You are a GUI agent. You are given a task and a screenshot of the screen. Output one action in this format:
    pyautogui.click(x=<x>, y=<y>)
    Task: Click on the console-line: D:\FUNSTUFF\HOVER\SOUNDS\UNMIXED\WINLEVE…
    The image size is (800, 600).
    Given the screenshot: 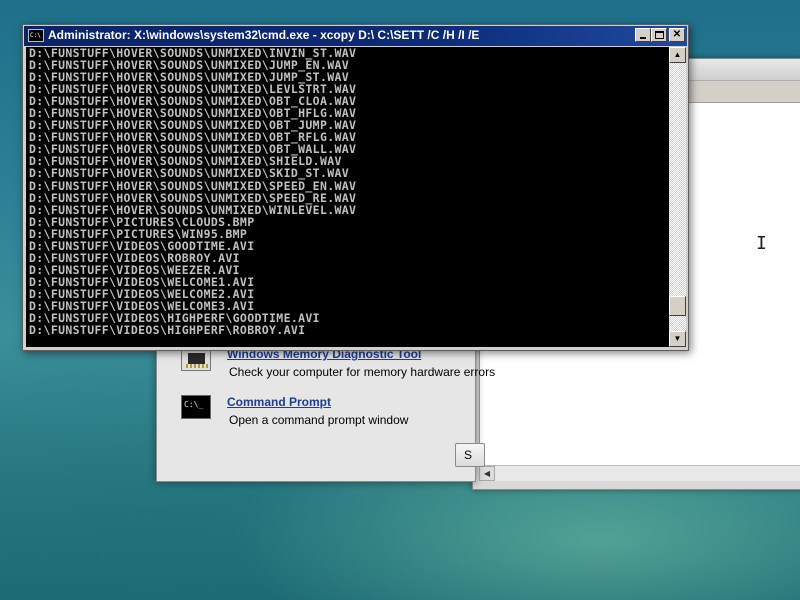 What is the action you would take?
    pyautogui.click(x=193, y=209)
    